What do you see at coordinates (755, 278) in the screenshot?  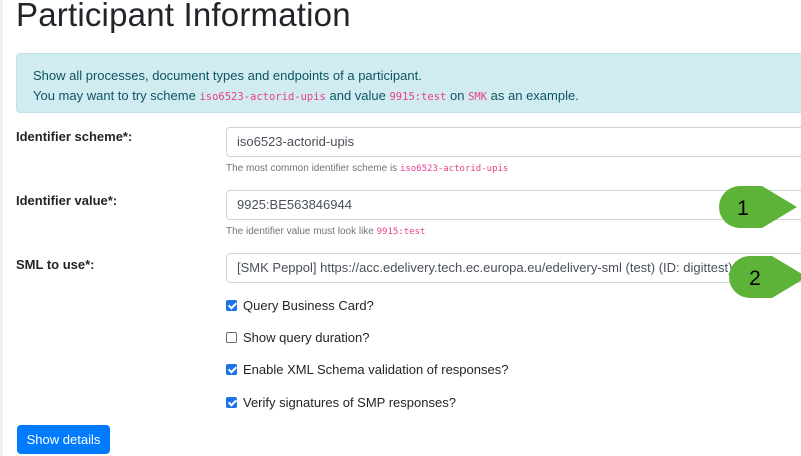 I see `annotation-number-2: 2` at bounding box center [755, 278].